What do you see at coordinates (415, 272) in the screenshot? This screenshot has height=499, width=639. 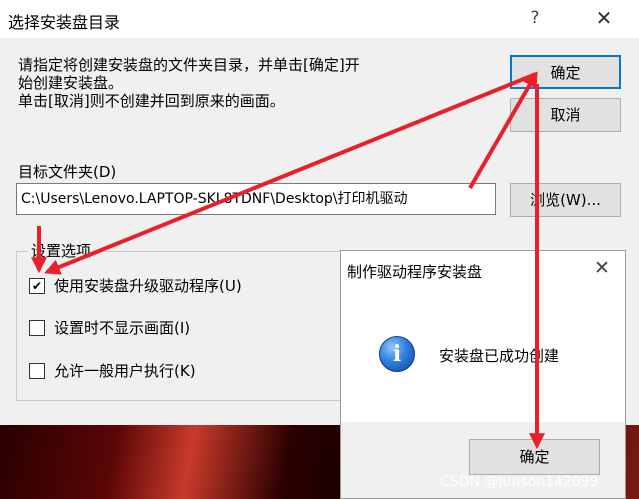 I see `popup-title: 制作驱动程序安装盘` at bounding box center [415, 272].